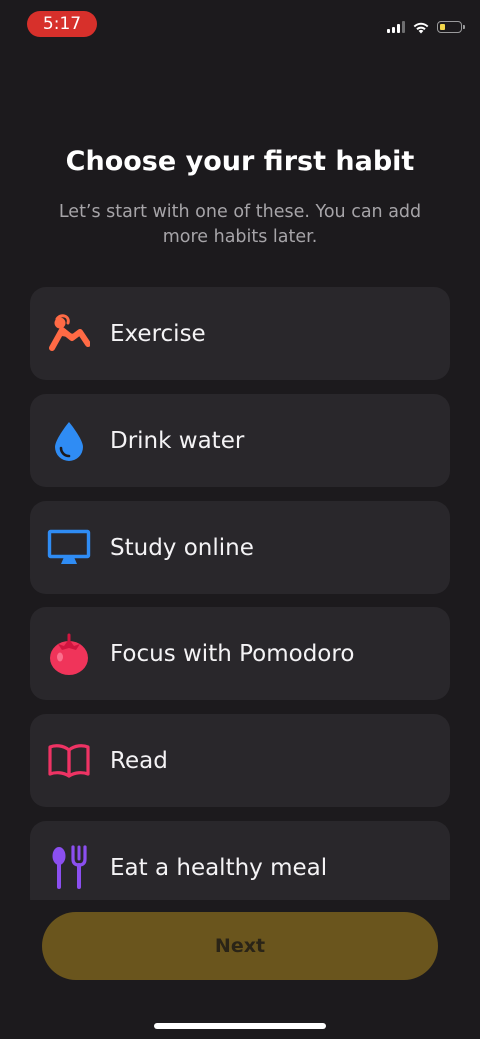  I want to click on status-icons, so click(426, 27).